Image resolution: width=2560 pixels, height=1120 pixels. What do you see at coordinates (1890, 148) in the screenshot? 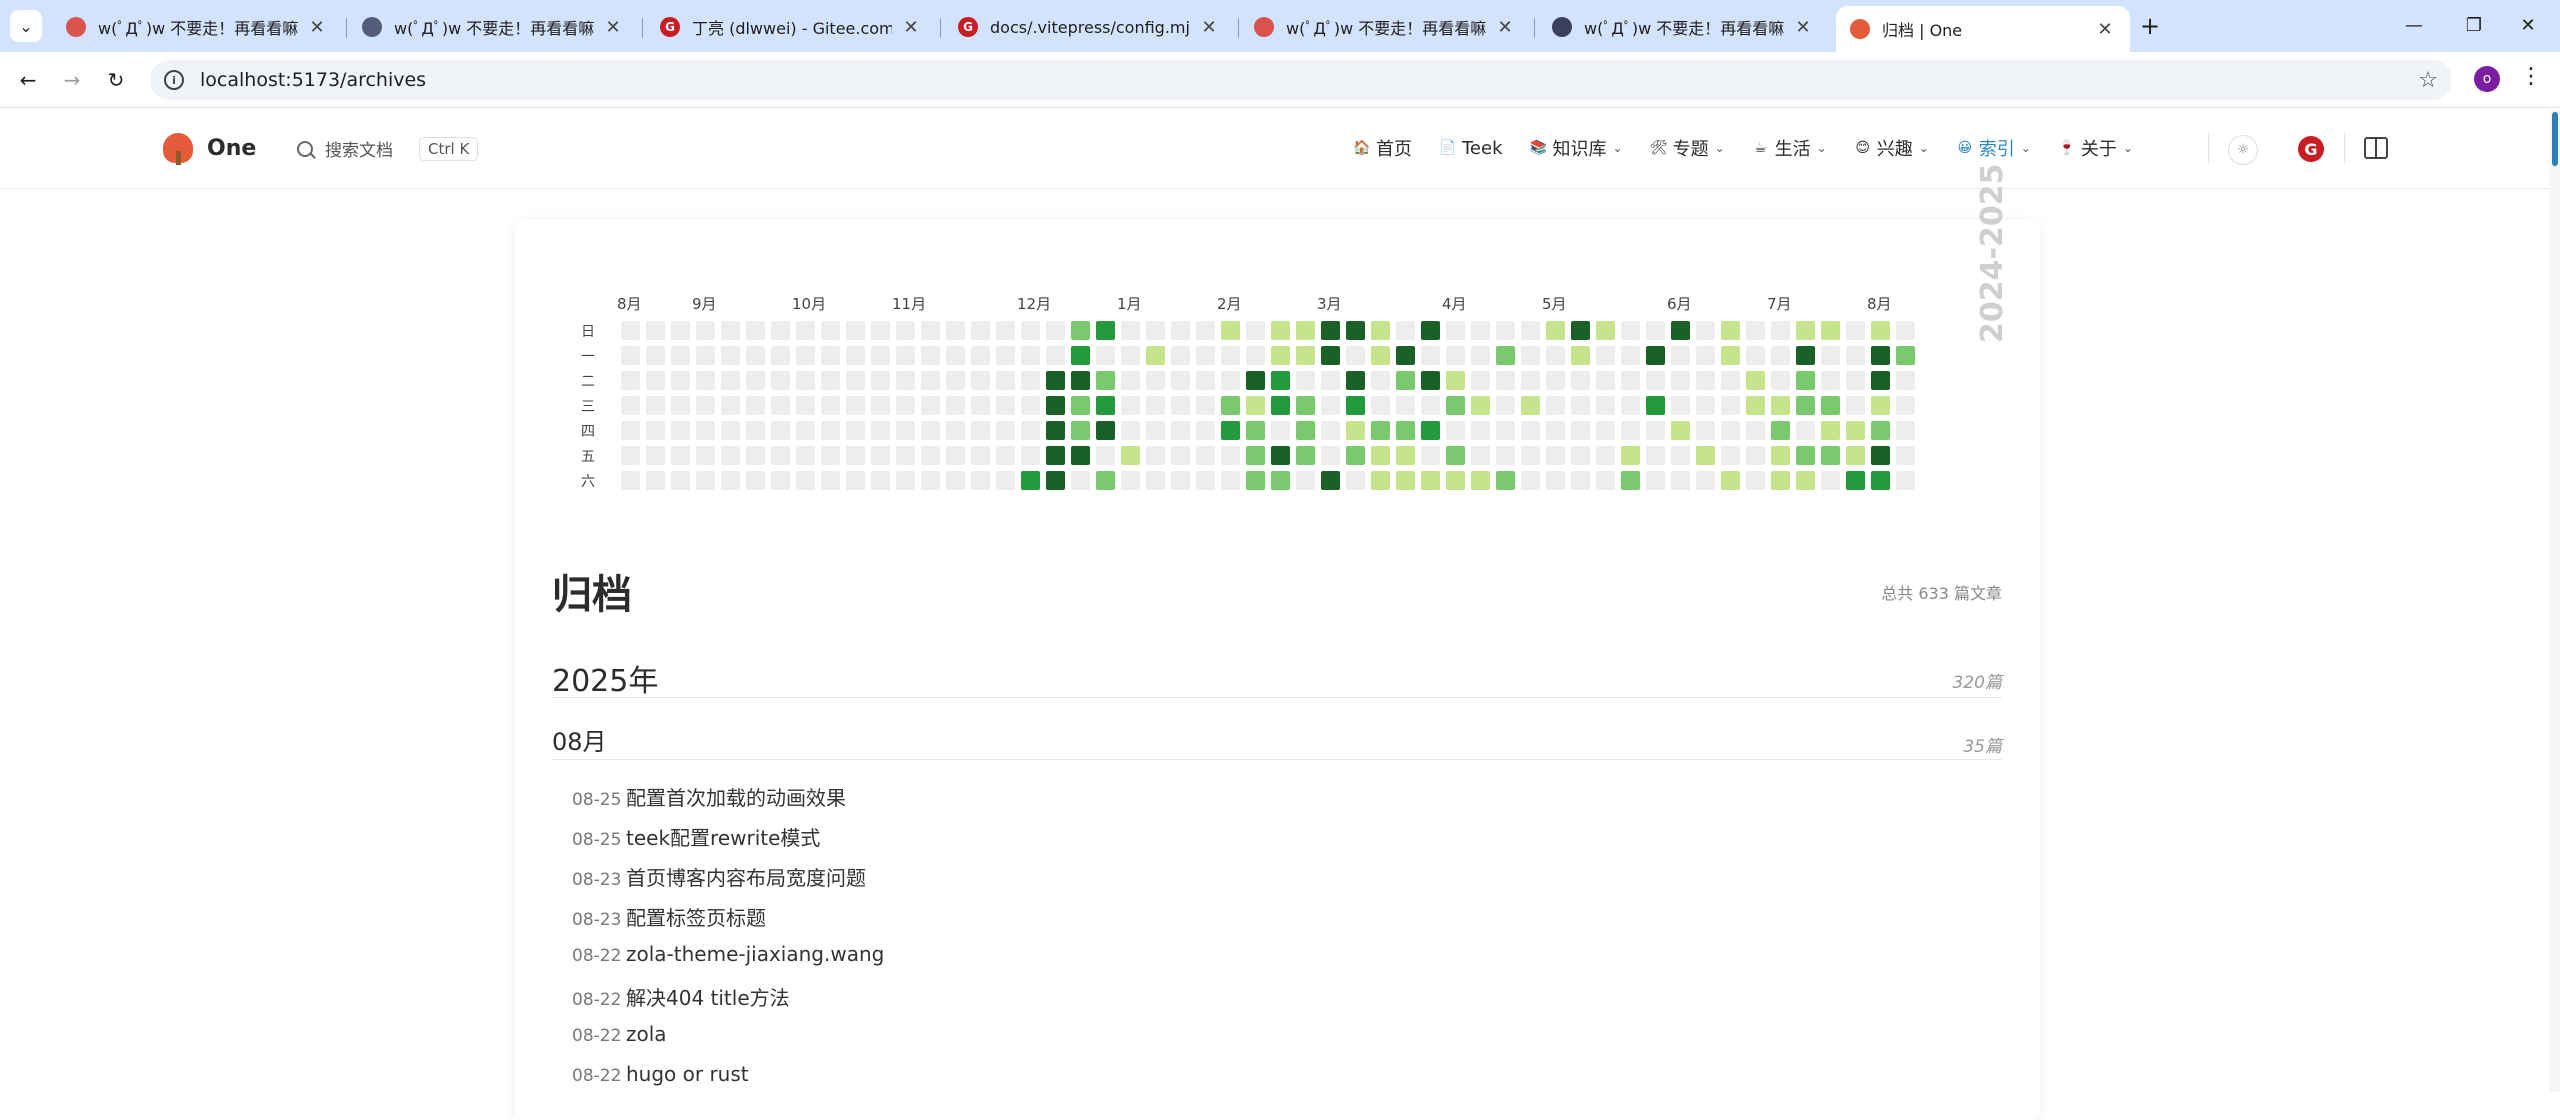
I see `nav-item: 😊 兴趣 ⌄` at bounding box center [1890, 148].